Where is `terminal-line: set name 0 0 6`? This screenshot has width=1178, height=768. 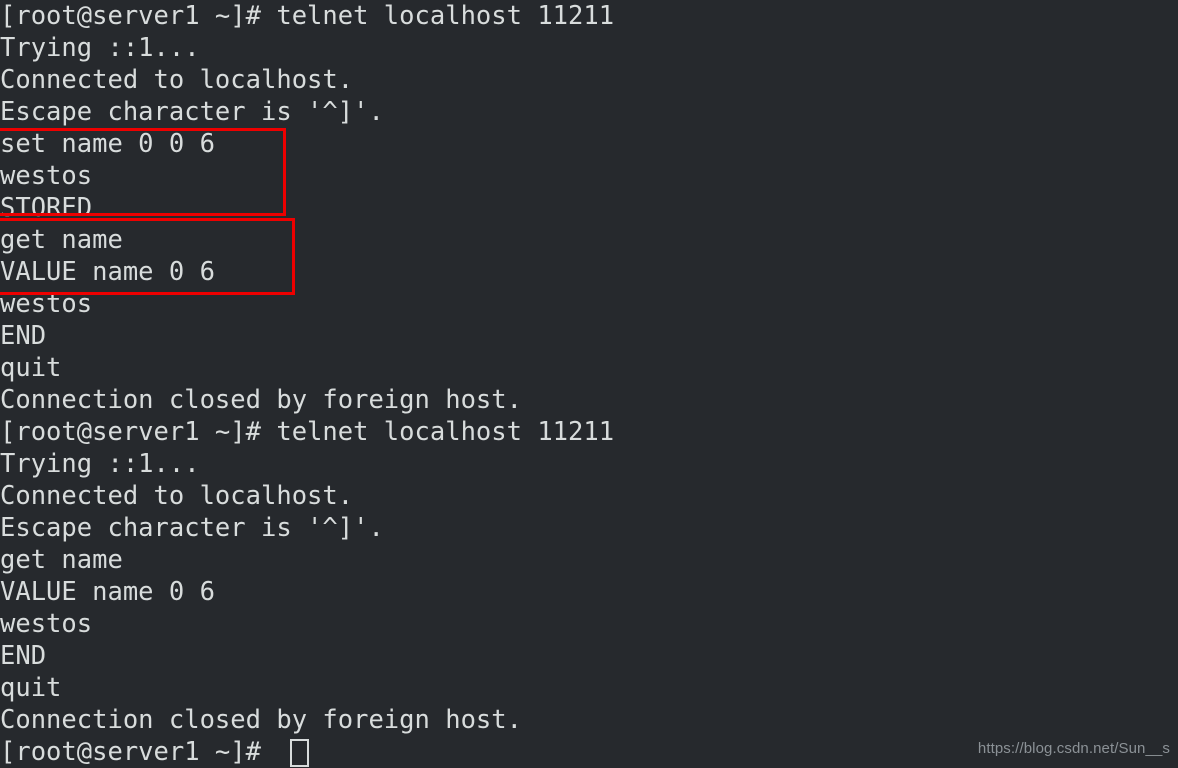
terminal-line: set name 0 0 6 is located at coordinates (107, 144).